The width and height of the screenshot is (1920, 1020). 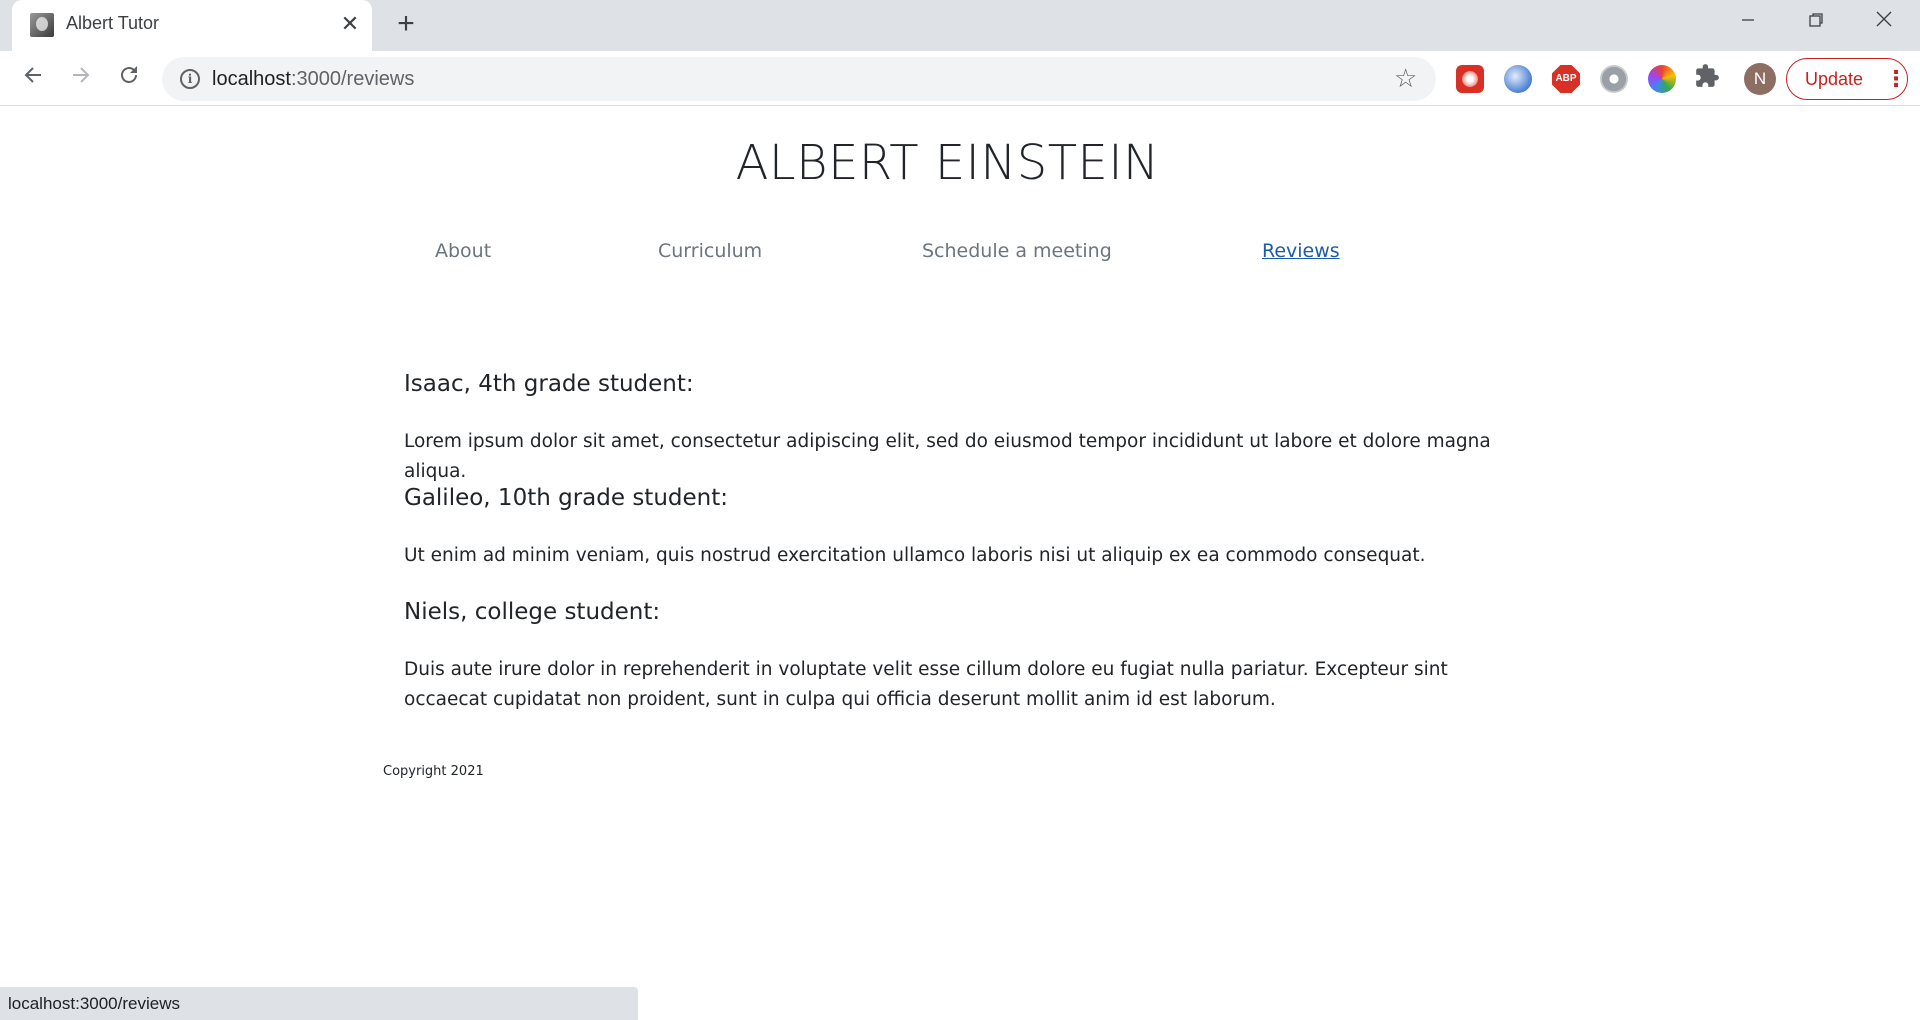 I want to click on nav-link-schedule-meeting: Schedule a meeting, so click(x=1017, y=251).